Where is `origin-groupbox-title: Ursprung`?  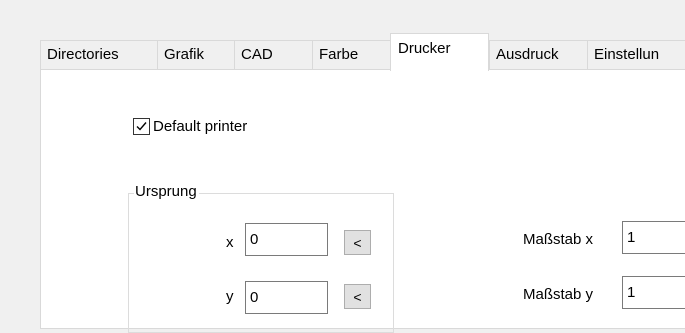 origin-groupbox-title: Ursprung is located at coordinates (166, 192).